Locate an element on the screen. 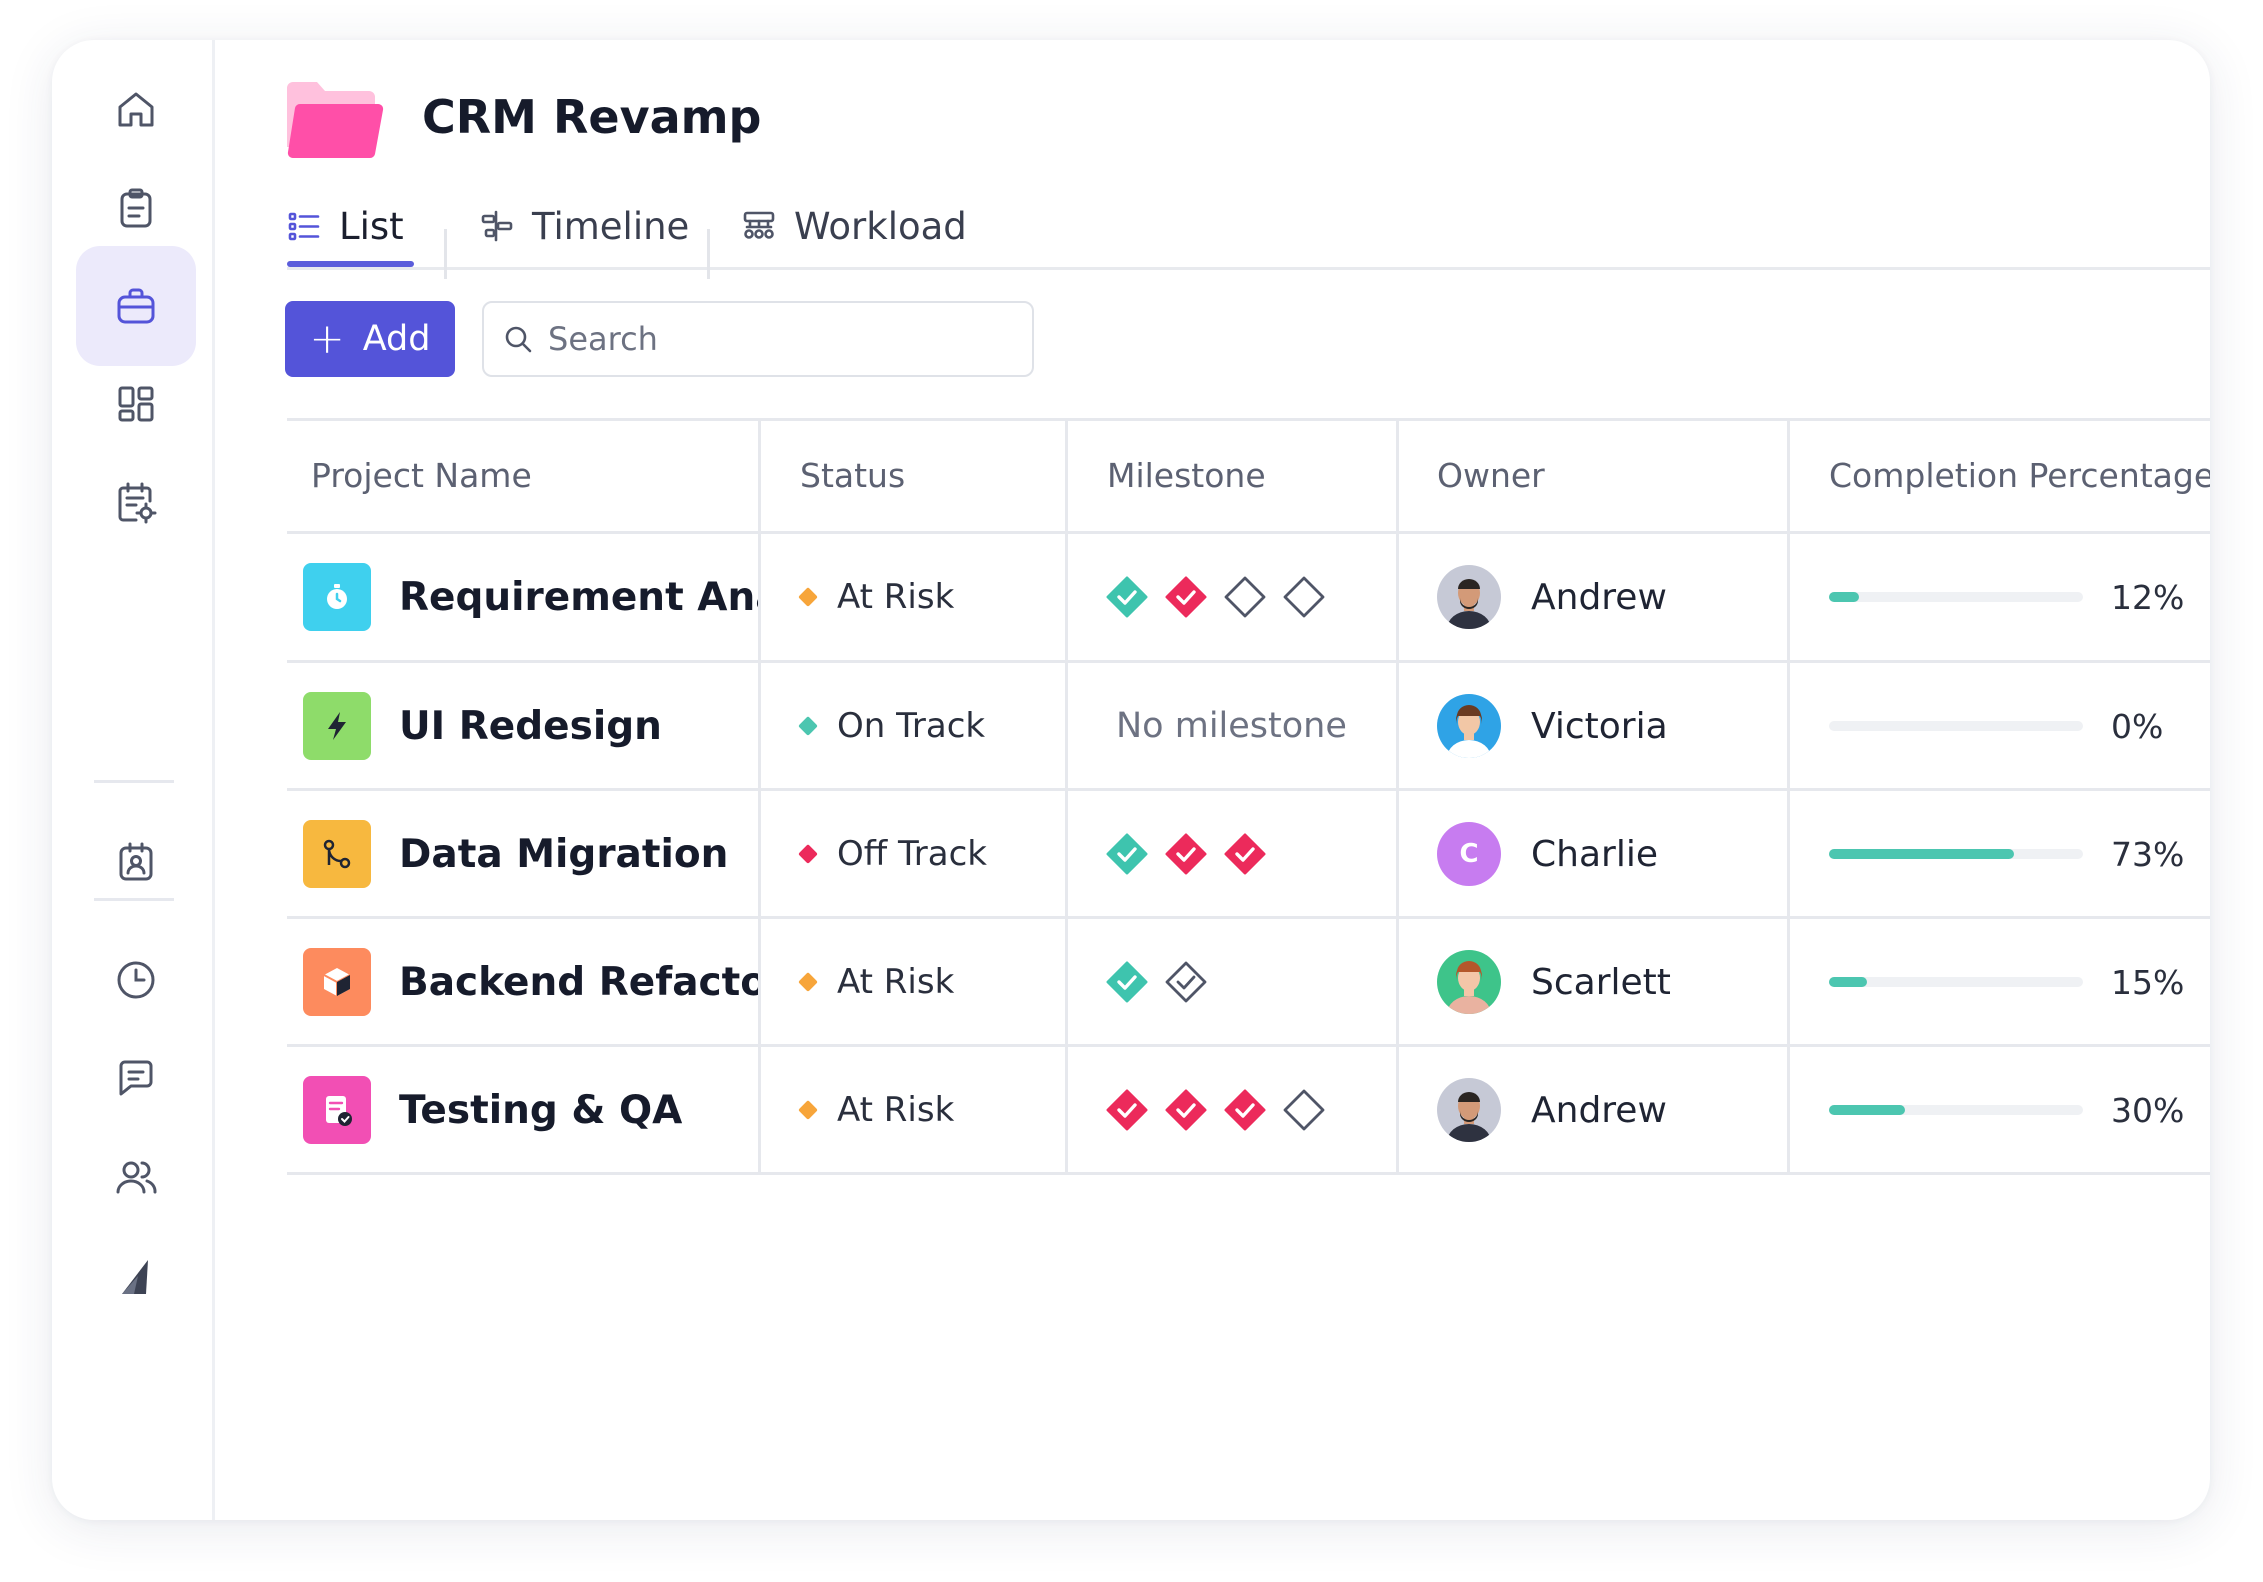  table-row: Data Migration is located at coordinates (530, 854).